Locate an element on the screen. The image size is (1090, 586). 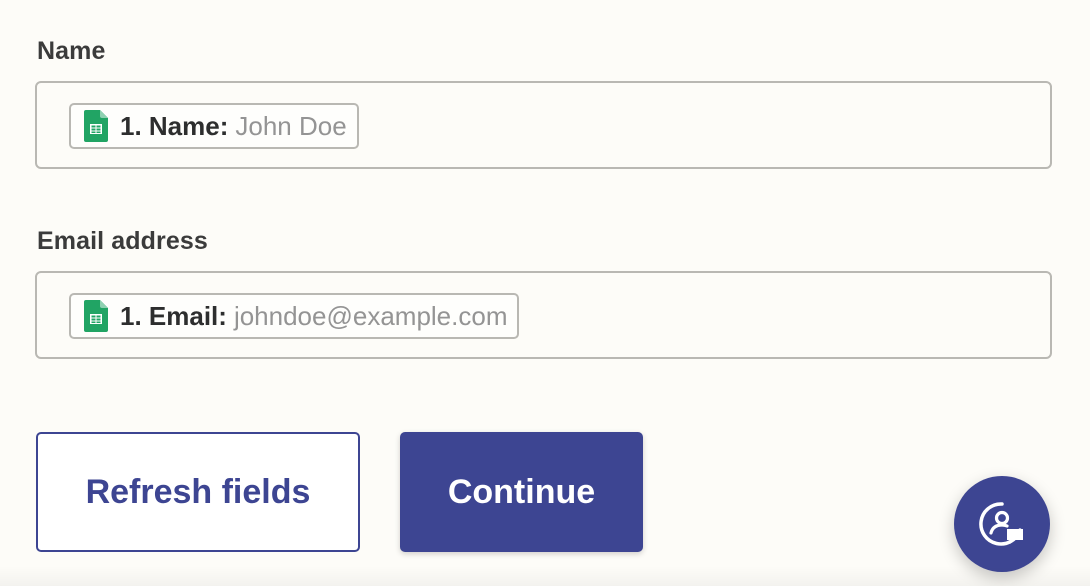
email-token-key: 1. Email: is located at coordinates (173, 315).